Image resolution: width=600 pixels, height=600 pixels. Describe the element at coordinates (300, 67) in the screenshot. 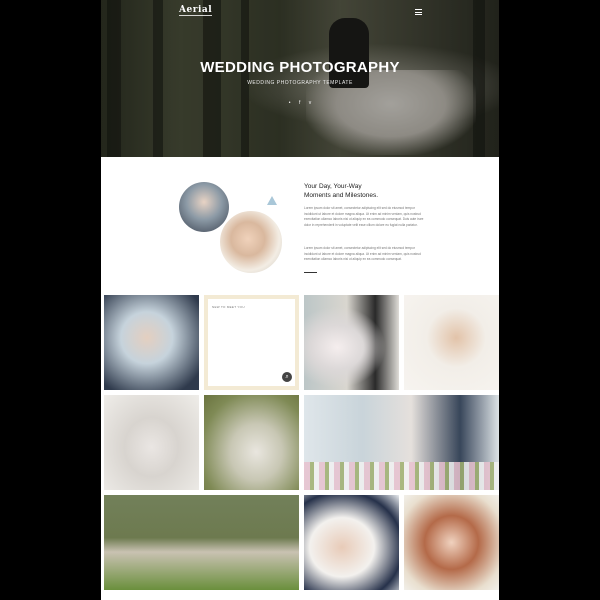

I see `hero-title: WEDDING PHOTOGRAPHY` at that location.